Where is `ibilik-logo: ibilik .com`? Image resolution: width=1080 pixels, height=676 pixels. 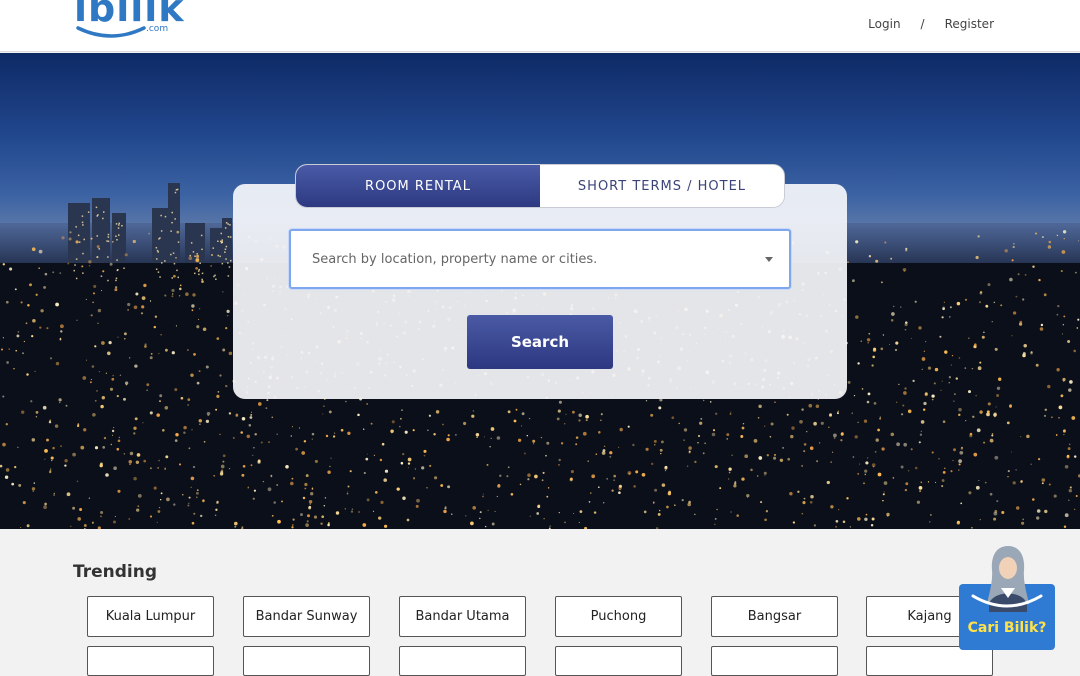
ibilik-logo: ibilik .com is located at coordinates (129, 23).